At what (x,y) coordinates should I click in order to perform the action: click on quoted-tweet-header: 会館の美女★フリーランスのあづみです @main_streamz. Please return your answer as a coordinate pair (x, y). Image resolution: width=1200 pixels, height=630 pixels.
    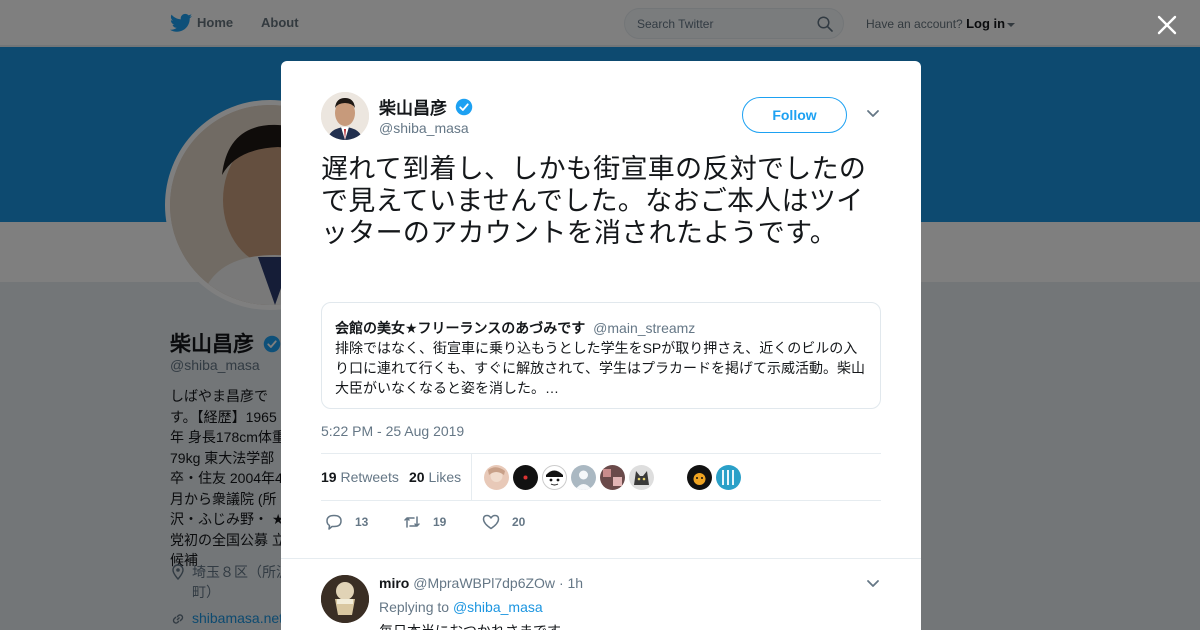
    Looking at the image, I should click on (515, 328).